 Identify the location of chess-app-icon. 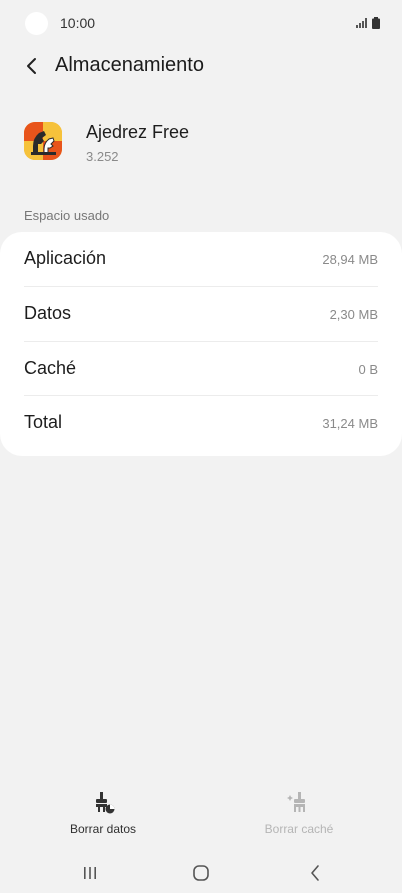
(43, 141).